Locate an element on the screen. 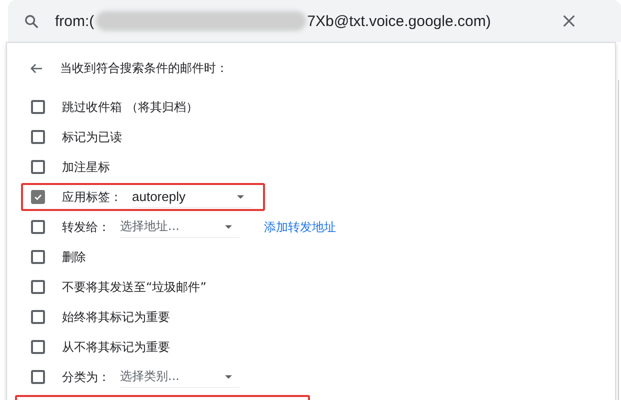 This screenshot has height=400, width=621. option-label: 不要将其发送至“垃圾邮件” is located at coordinates (134, 287).